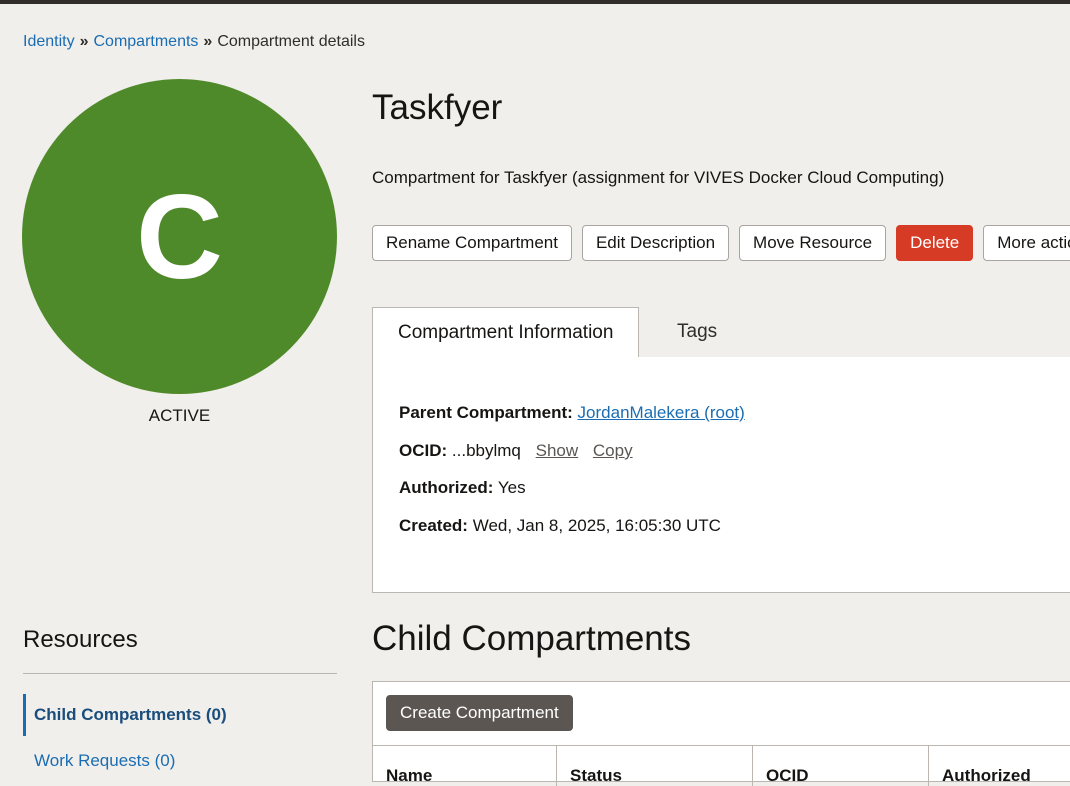  I want to click on column-header-ocid: OCID, so click(841, 766).